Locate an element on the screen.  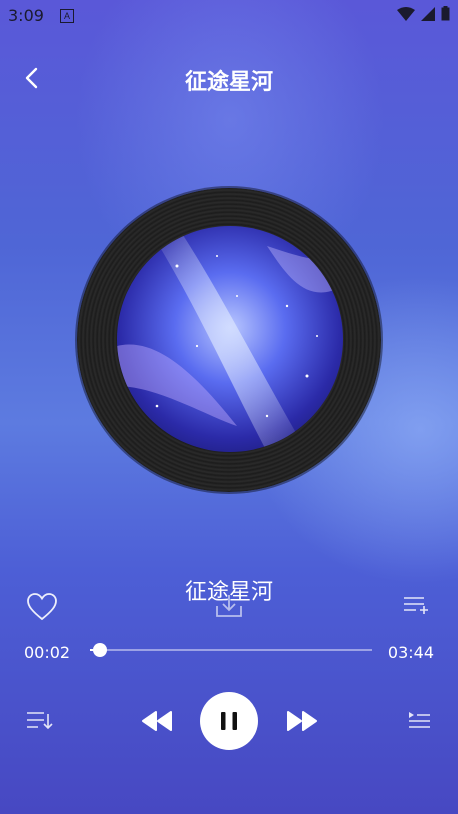
status-icons is located at coordinates (423, 13).